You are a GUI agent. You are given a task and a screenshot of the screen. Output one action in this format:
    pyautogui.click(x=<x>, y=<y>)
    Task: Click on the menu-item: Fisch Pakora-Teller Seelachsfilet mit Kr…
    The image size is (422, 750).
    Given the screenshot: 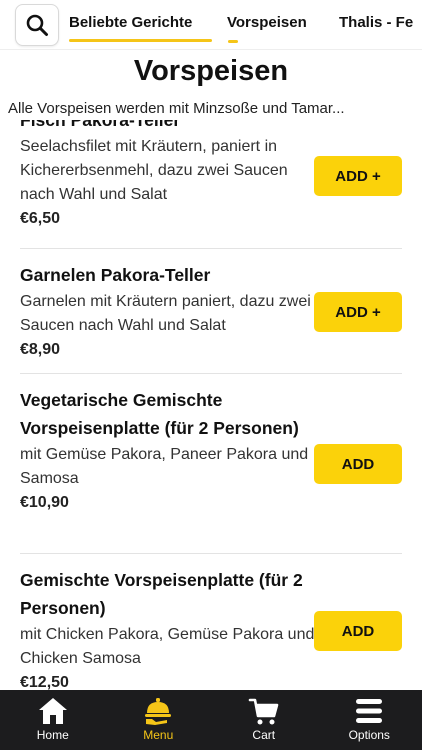 What is the action you would take?
    pyautogui.click(x=211, y=175)
    